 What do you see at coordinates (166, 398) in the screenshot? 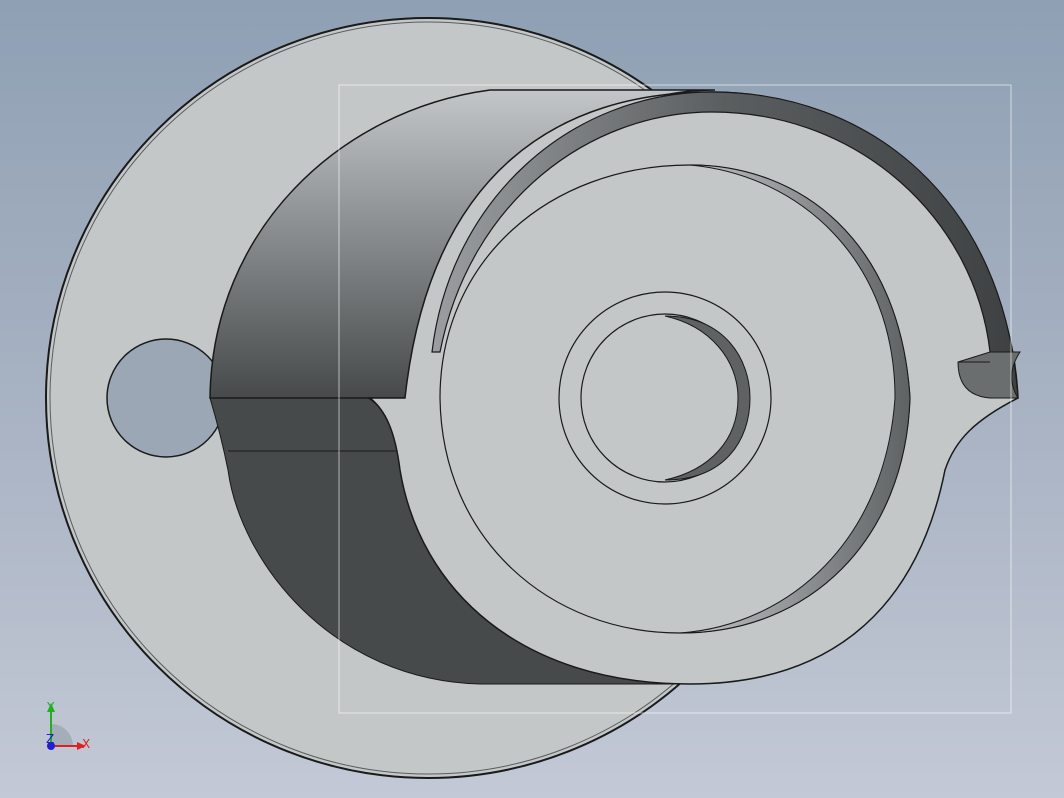
I see `mounting-hole` at bounding box center [166, 398].